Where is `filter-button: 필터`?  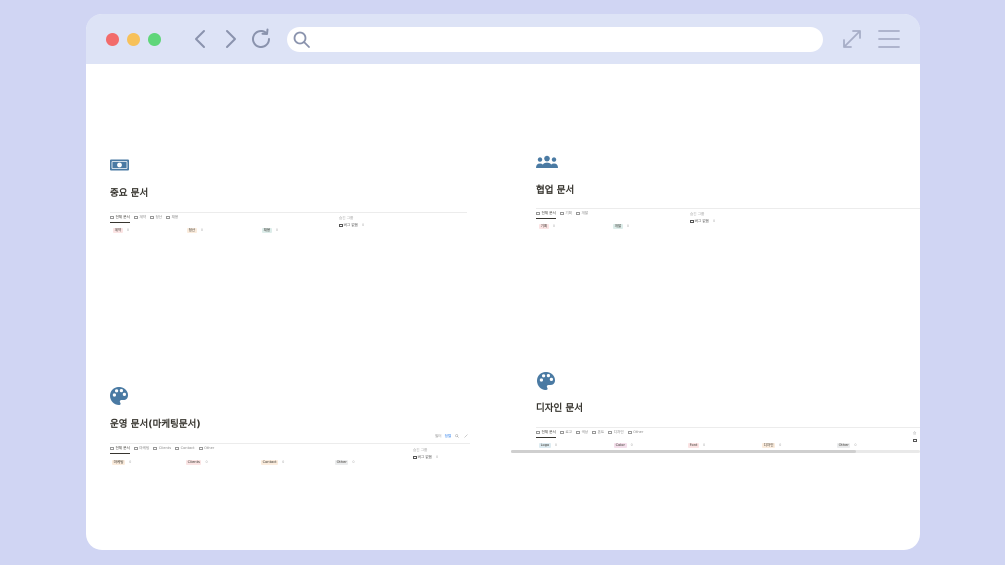
filter-button: 필터 is located at coordinates (438, 436).